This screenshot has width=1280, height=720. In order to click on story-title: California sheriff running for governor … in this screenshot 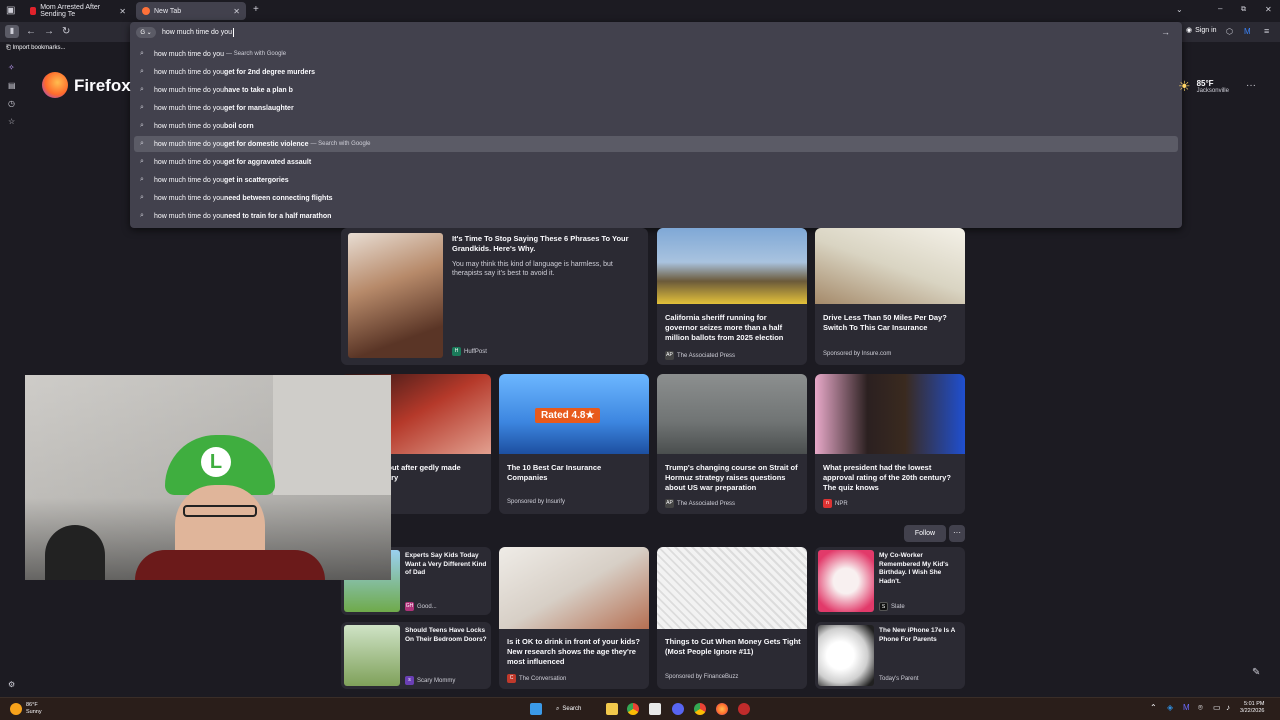, I will do `click(724, 327)`.